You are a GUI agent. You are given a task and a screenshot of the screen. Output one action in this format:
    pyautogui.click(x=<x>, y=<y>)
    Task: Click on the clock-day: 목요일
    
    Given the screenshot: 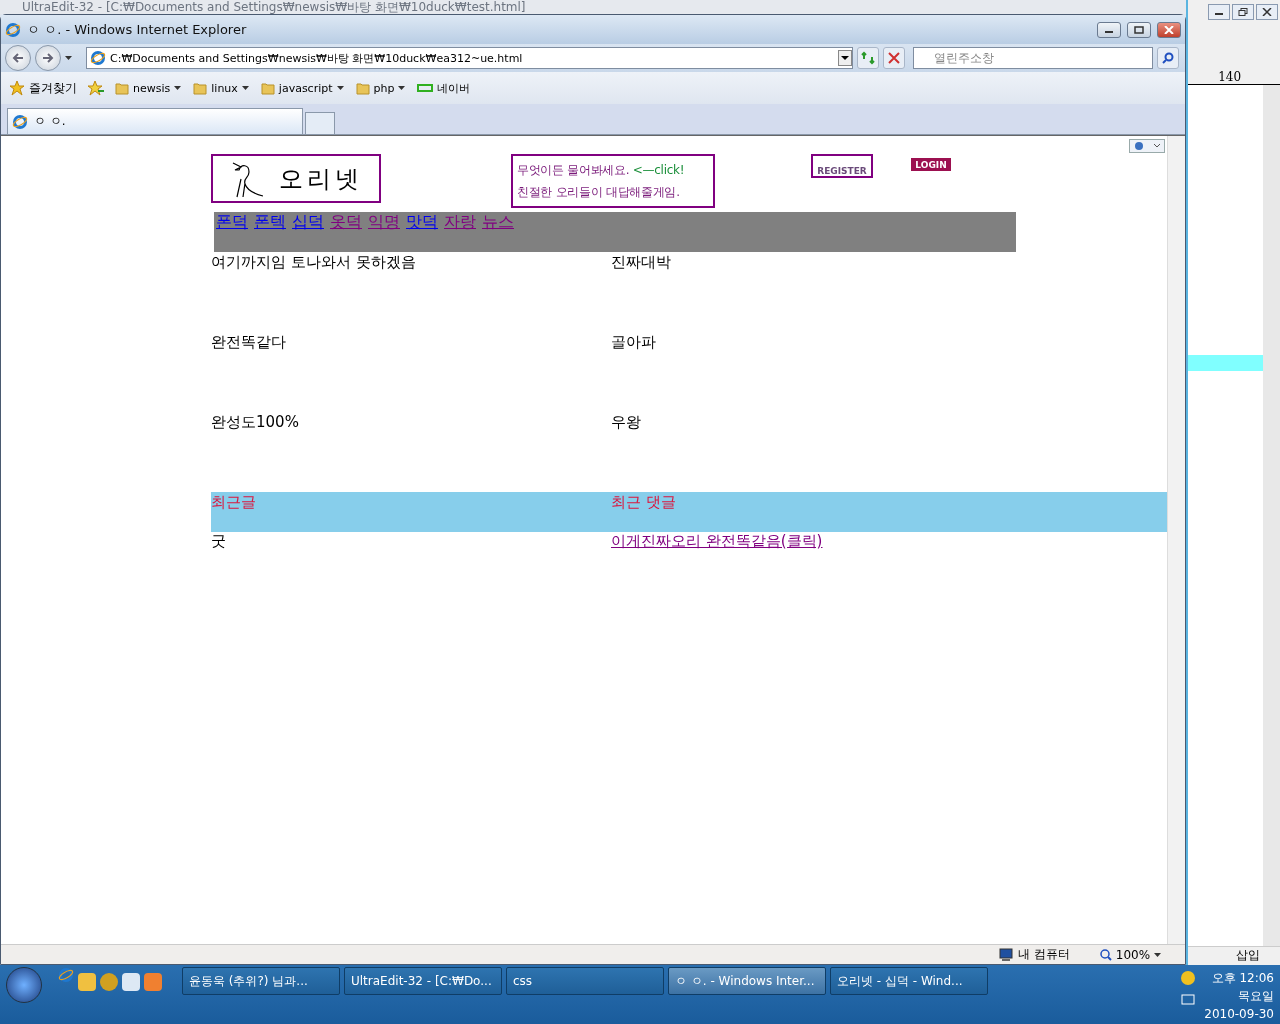 What is the action you would take?
    pyautogui.click(x=1256, y=996)
    